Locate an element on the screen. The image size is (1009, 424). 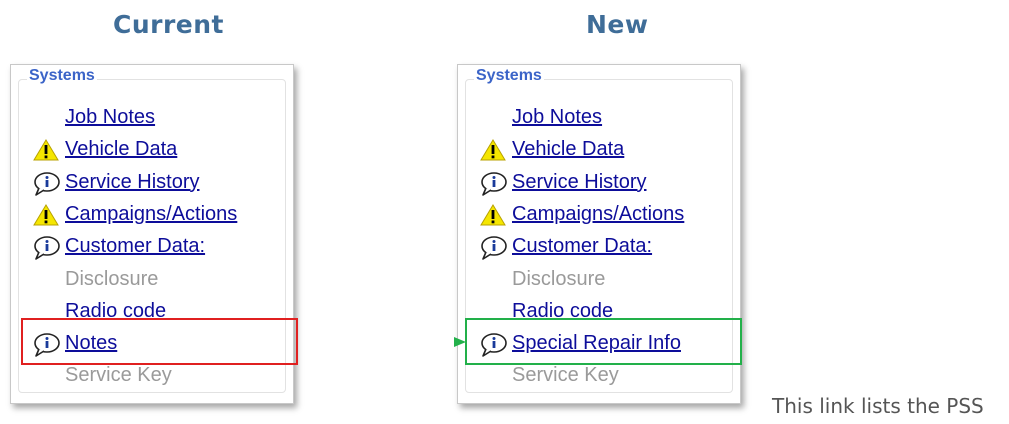
old-item-highlight is located at coordinates (159, 341).